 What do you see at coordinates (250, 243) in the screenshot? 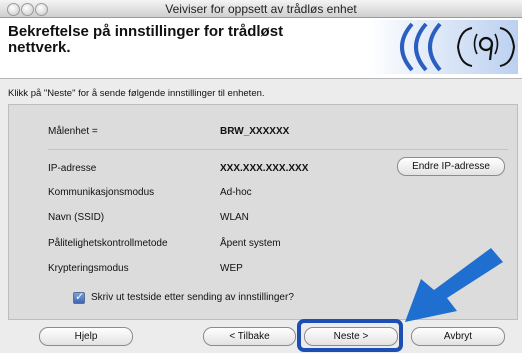
I see `authentication-method-value: Åpent system` at bounding box center [250, 243].